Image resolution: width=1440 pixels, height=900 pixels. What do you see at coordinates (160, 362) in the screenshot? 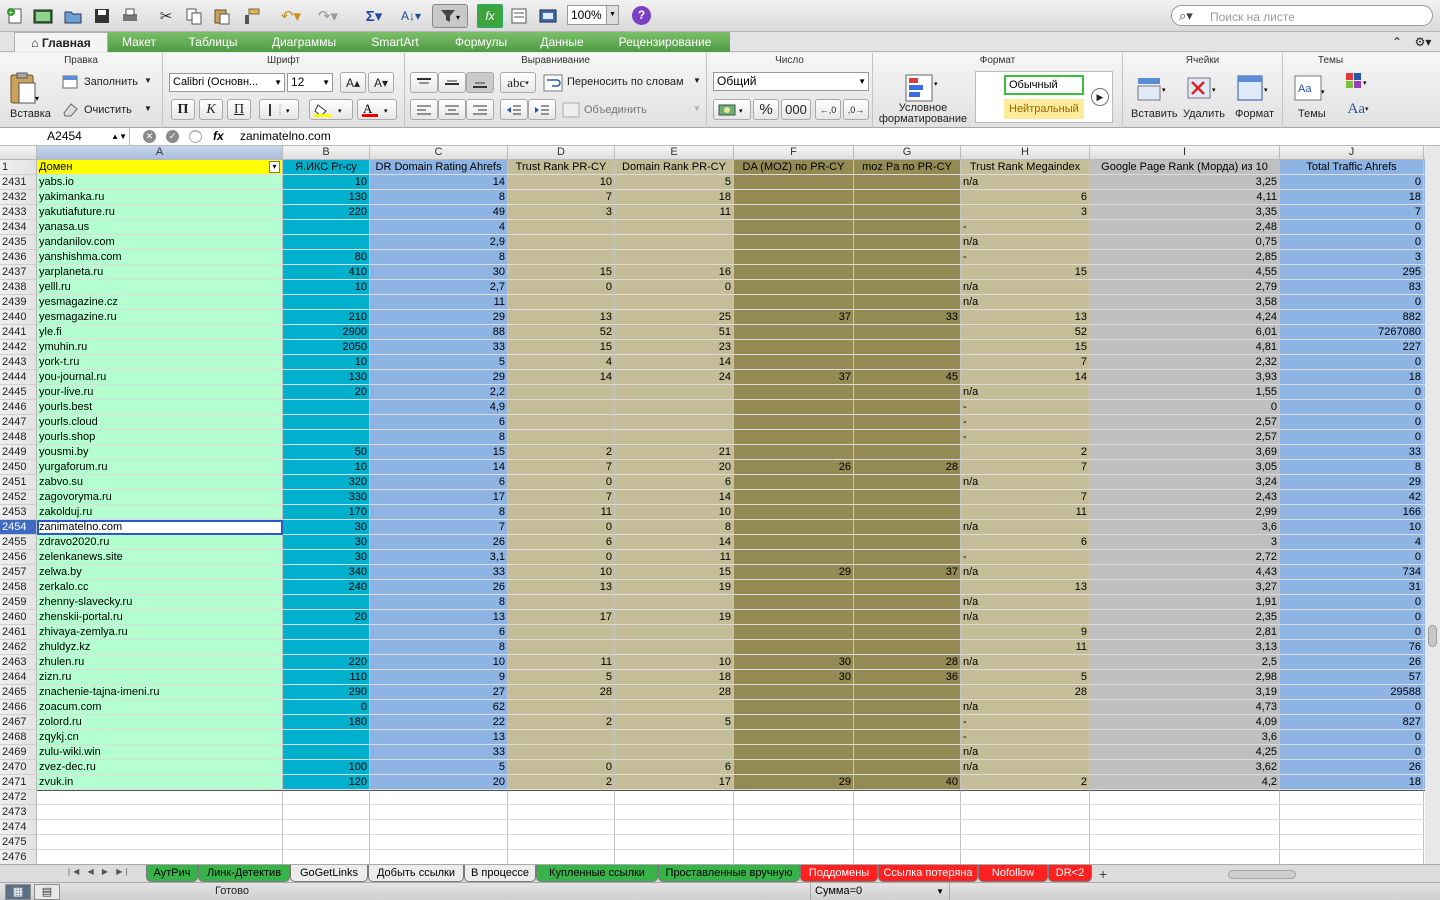
I see `domain-cell: york-t.ru` at bounding box center [160, 362].